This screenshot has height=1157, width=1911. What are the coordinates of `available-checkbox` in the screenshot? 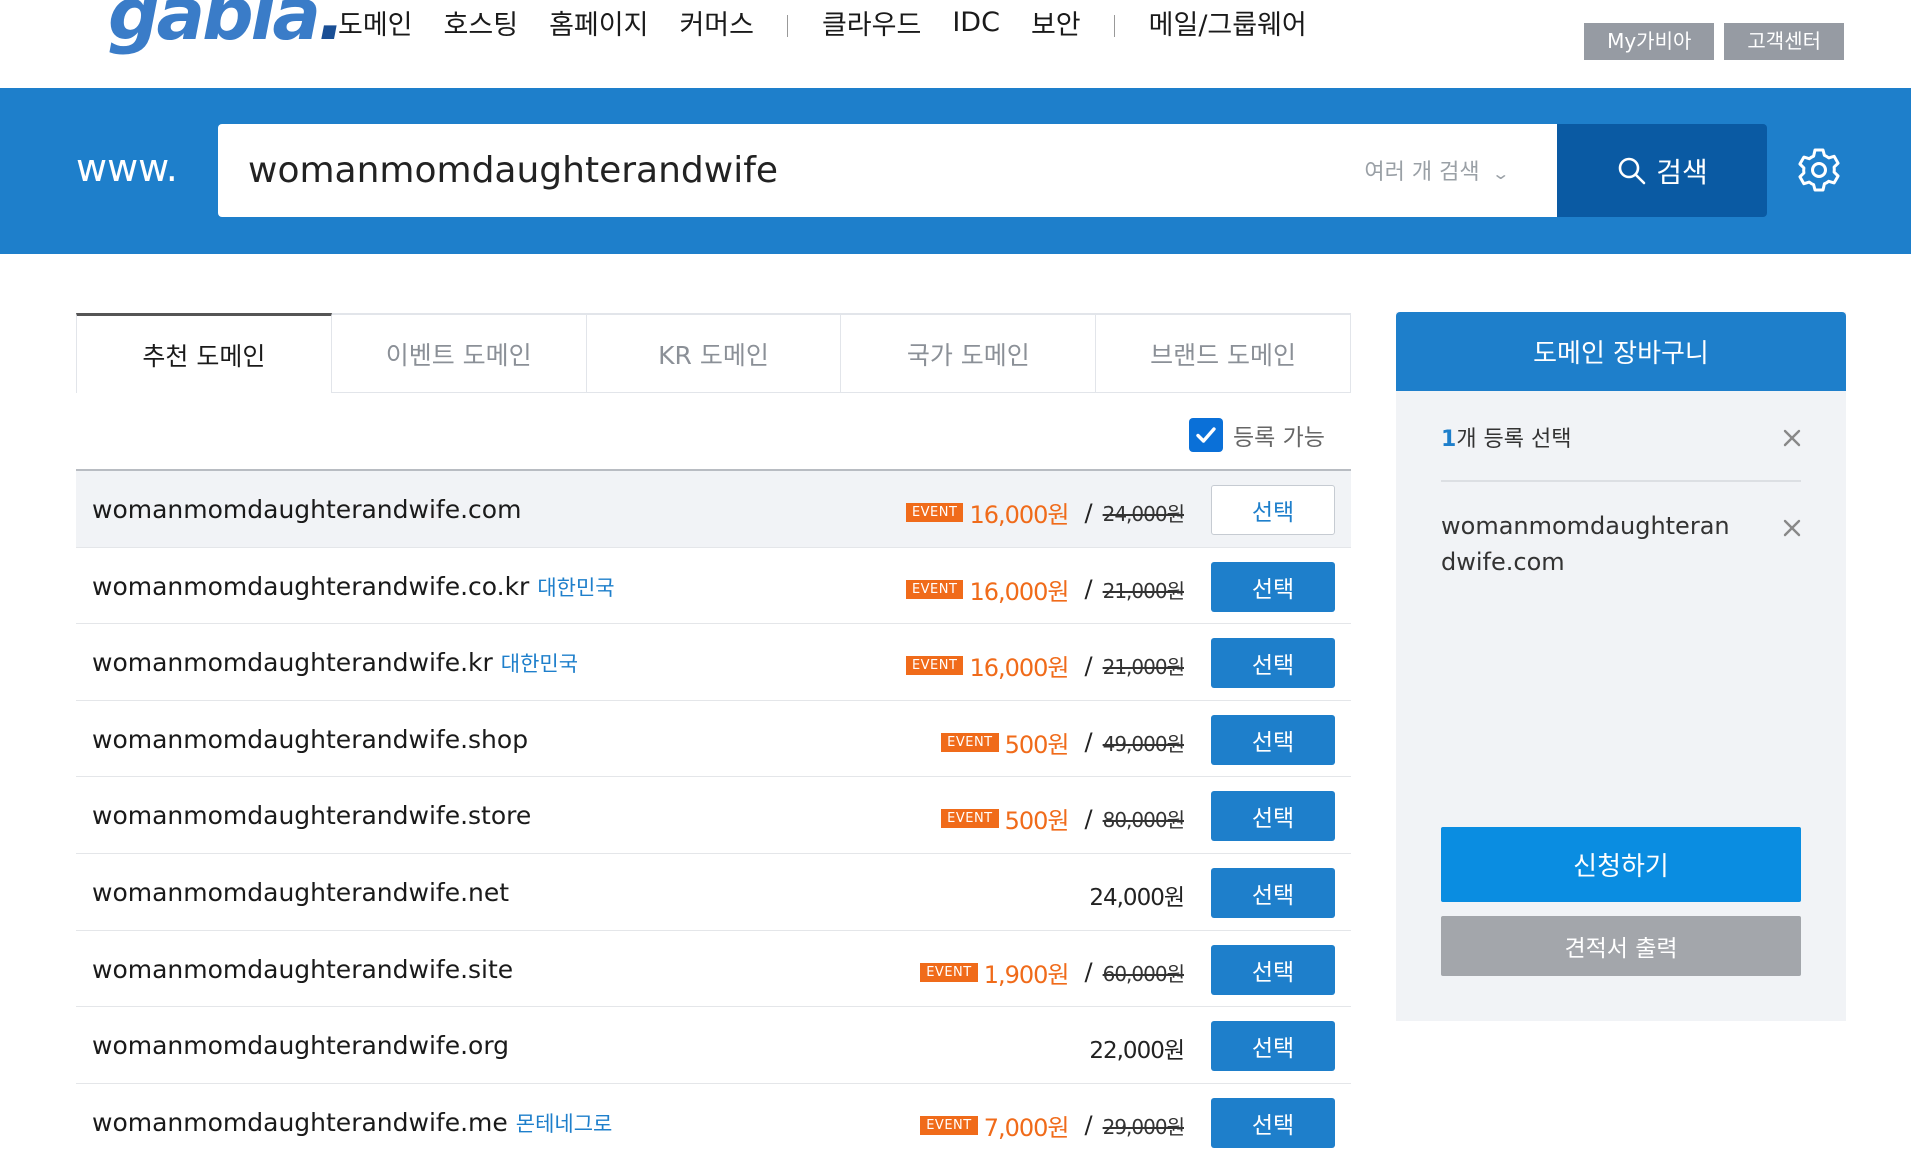 It's located at (1206, 435).